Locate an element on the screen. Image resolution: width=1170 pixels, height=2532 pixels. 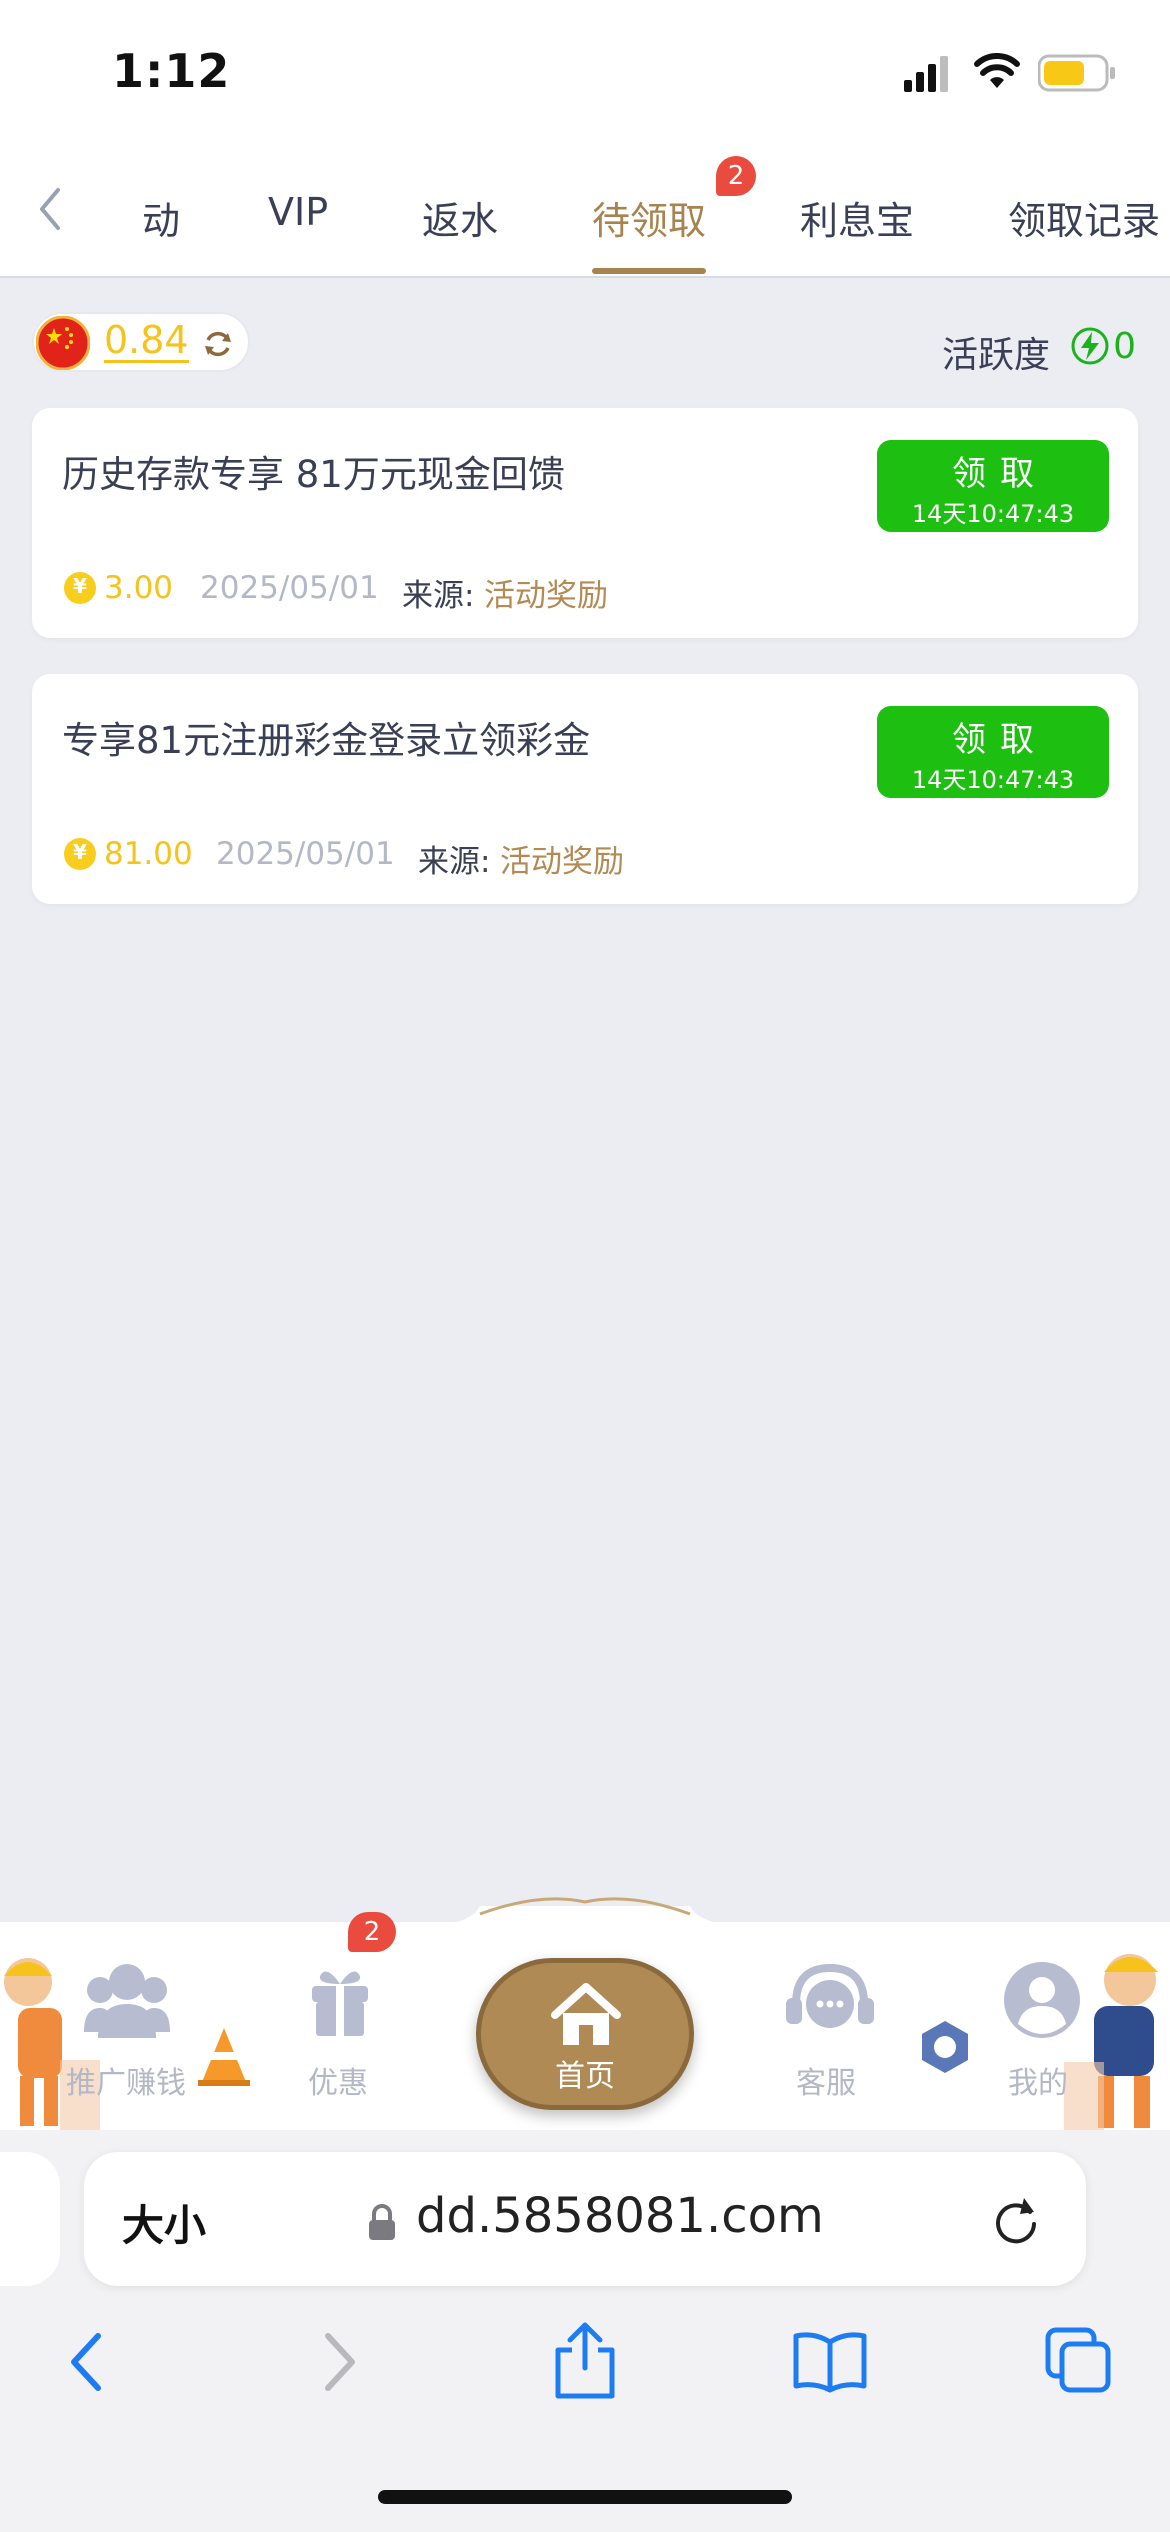
share-icon is located at coordinates (585, 2360).